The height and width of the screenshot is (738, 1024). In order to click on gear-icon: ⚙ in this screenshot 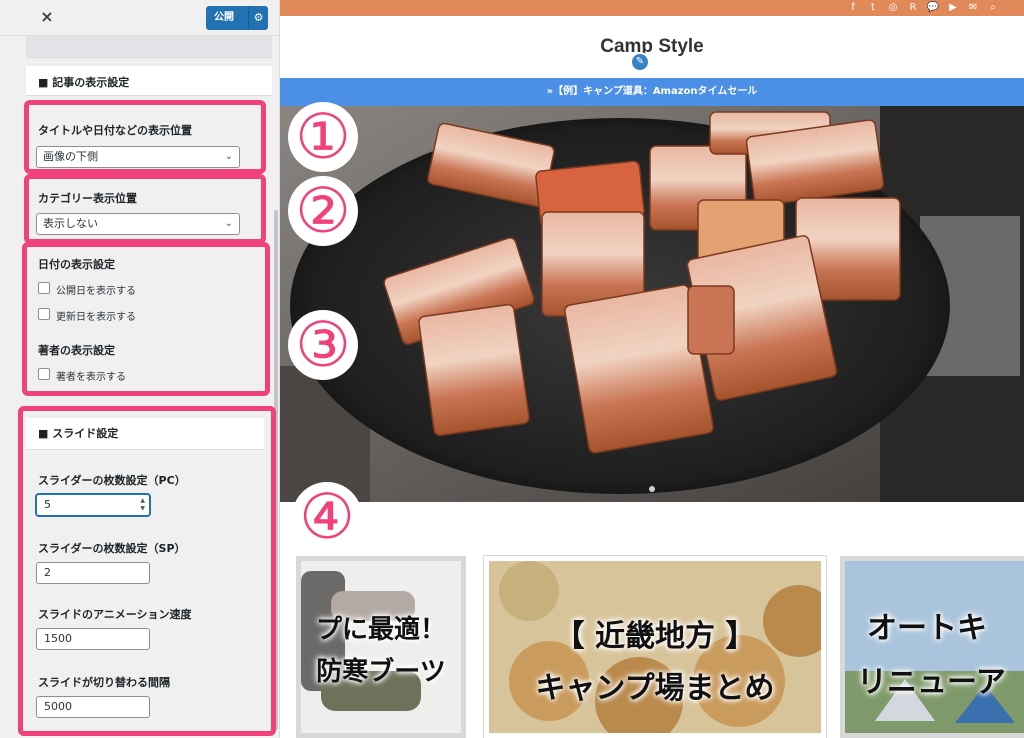, I will do `click(258, 18)`.